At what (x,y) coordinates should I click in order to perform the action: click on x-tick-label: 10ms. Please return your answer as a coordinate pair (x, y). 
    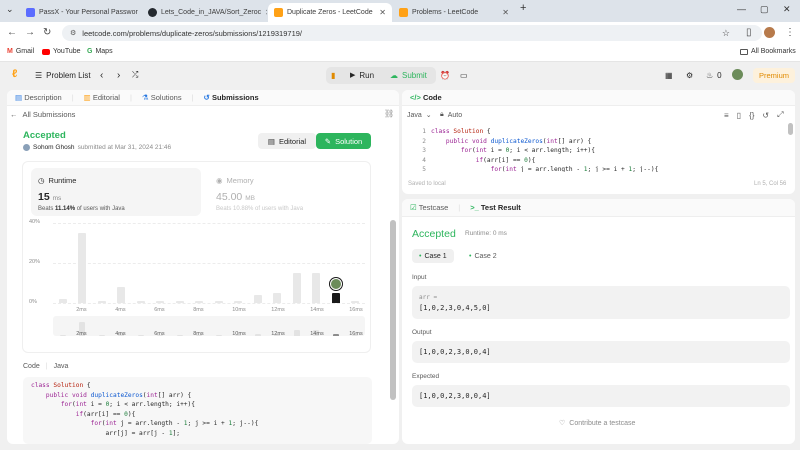
    Looking at the image, I should click on (239, 310).